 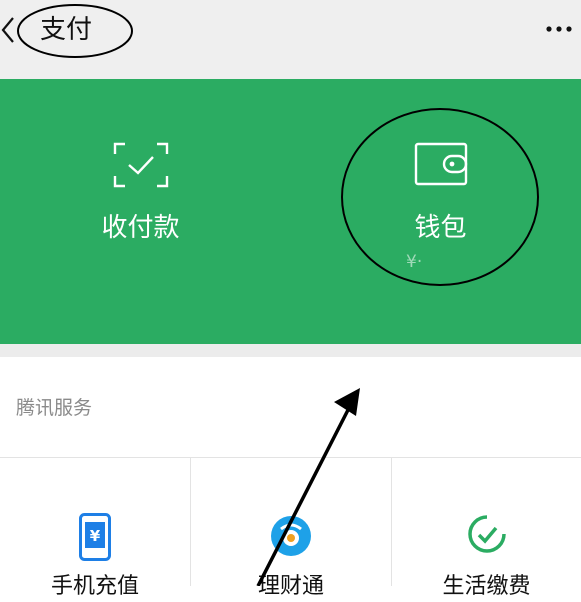 What do you see at coordinates (414, 262) in the screenshot?
I see `wallet-balance: ¥·` at bounding box center [414, 262].